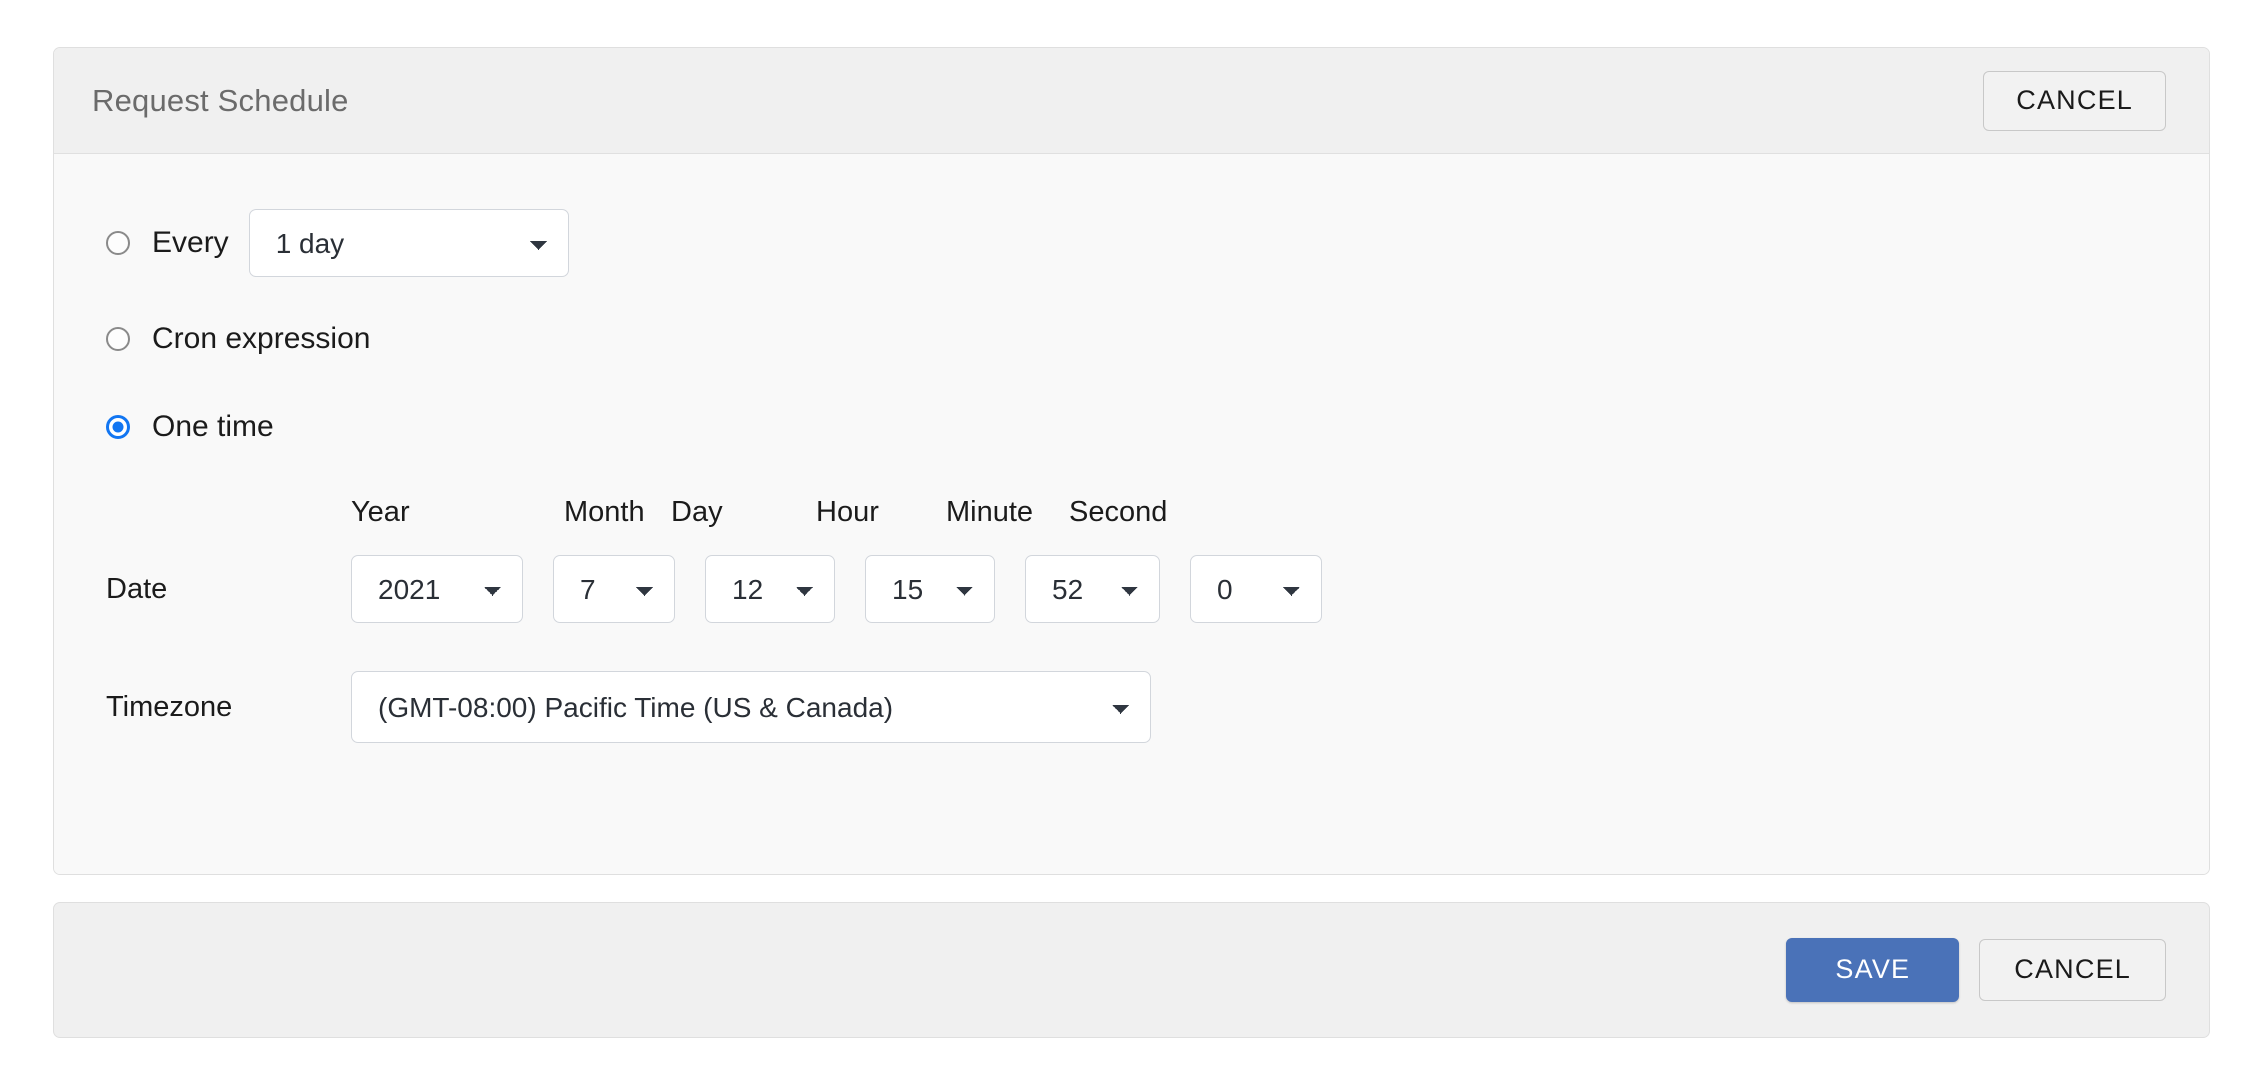  What do you see at coordinates (614, 589) in the screenshot?
I see `month-select: 7` at bounding box center [614, 589].